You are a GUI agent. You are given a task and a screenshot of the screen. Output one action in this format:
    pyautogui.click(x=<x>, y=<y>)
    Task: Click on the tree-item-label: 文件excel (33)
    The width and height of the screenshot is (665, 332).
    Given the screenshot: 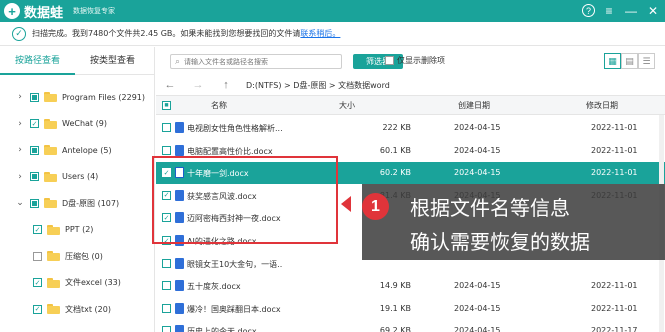 What is the action you would take?
    pyautogui.click(x=93, y=282)
    